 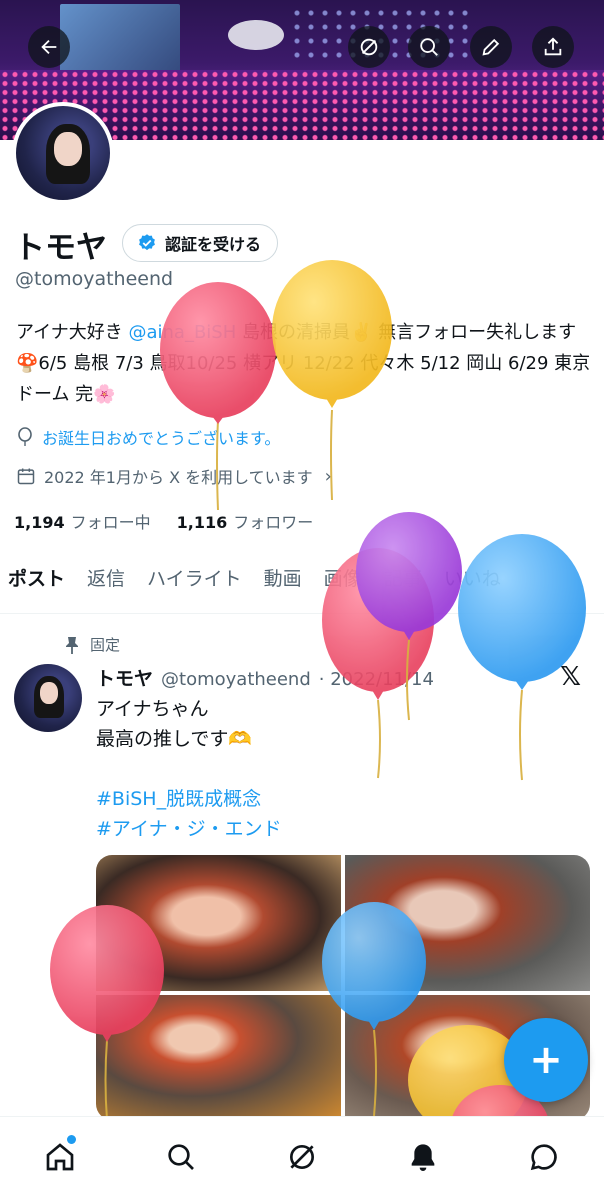 I want to click on joined-text: 2022 年1月から X を利用しています, so click(x=178, y=477).